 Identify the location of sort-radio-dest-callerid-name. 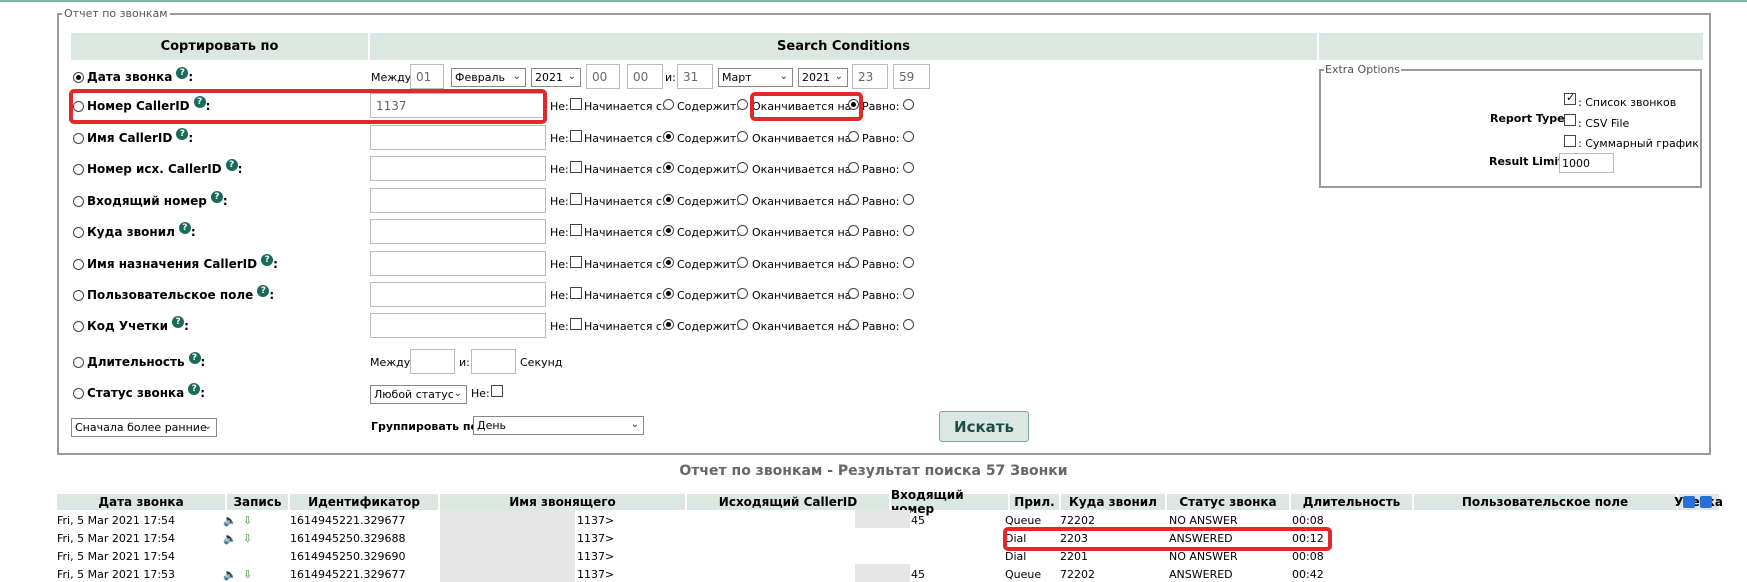
(78, 264).